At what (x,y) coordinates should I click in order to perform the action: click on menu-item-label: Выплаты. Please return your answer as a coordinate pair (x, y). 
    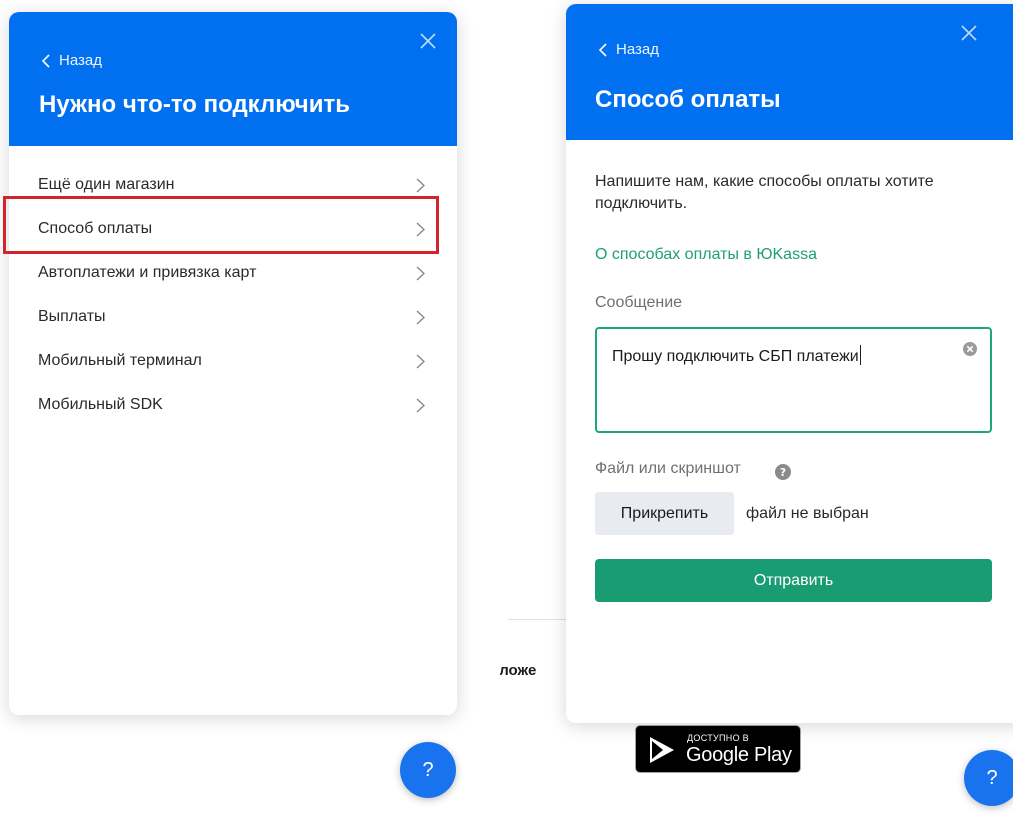
    Looking at the image, I should click on (72, 316).